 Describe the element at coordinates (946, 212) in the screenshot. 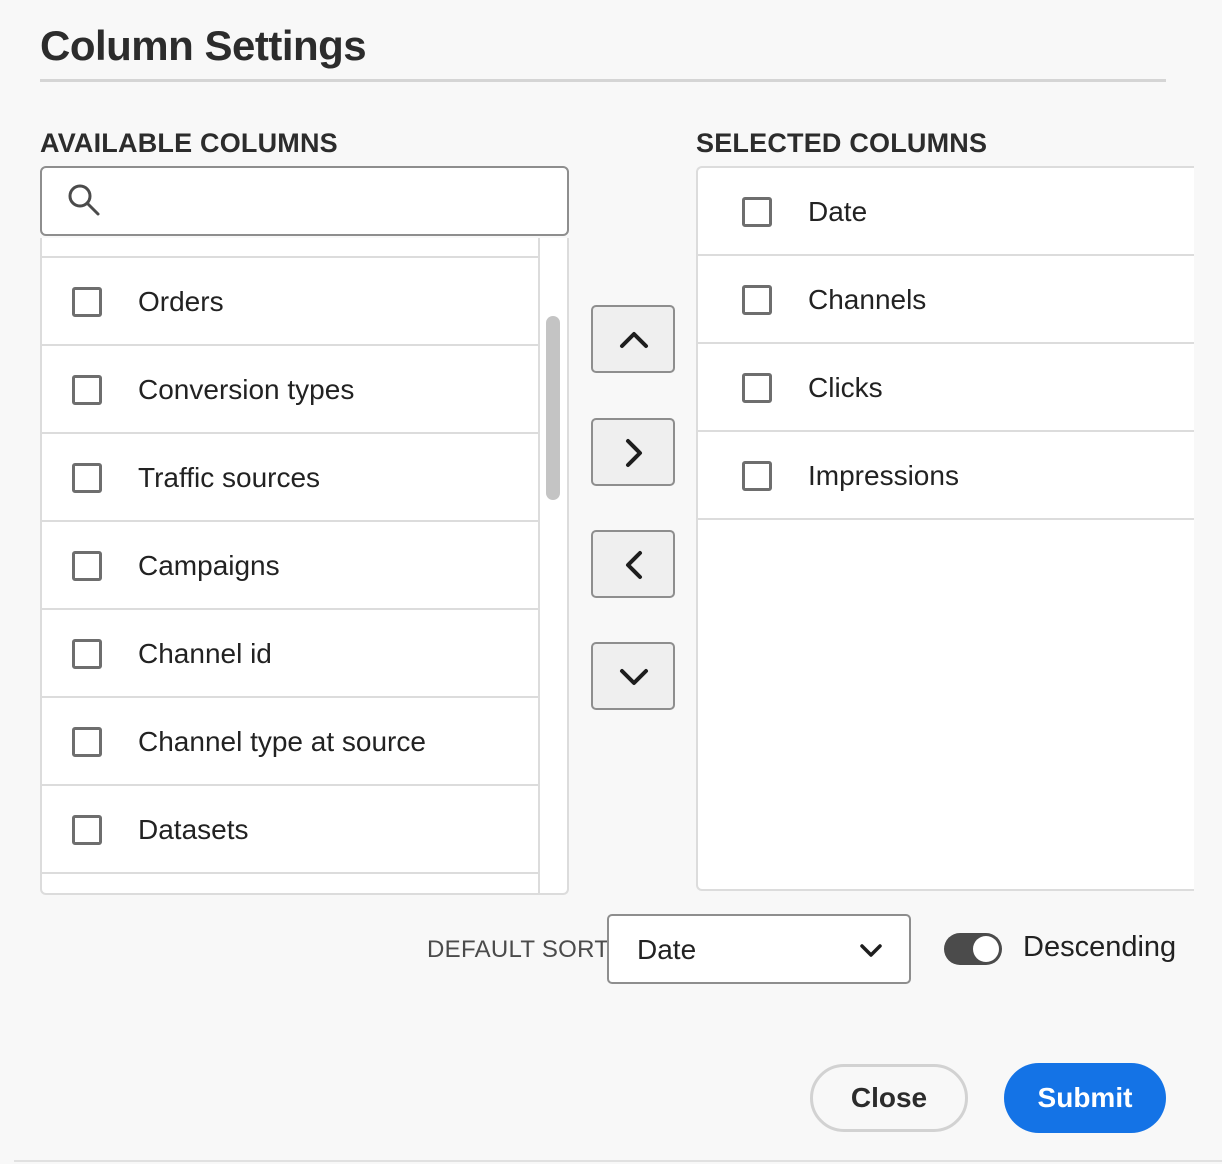

I see `list-item: Date` at that location.